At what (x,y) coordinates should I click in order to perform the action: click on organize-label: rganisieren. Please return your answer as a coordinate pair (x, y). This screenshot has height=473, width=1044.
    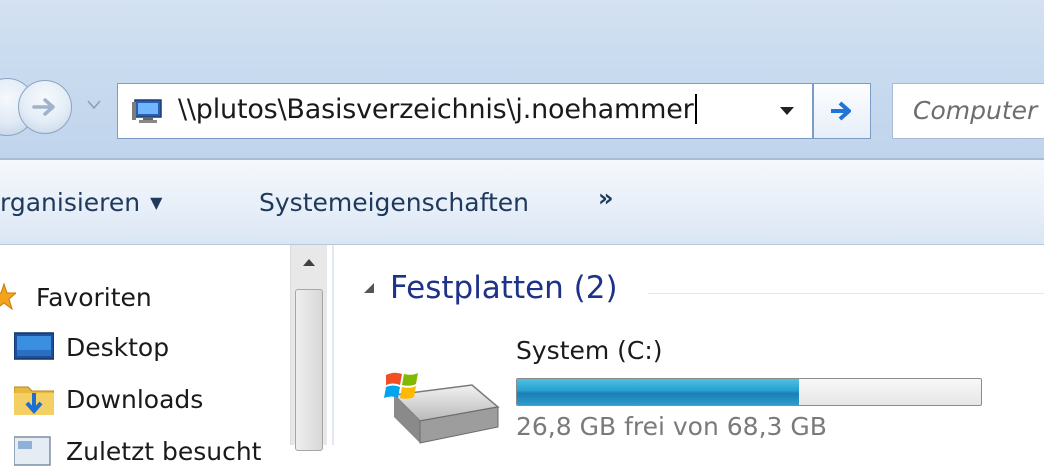
    Looking at the image, I should click on (70, 202).